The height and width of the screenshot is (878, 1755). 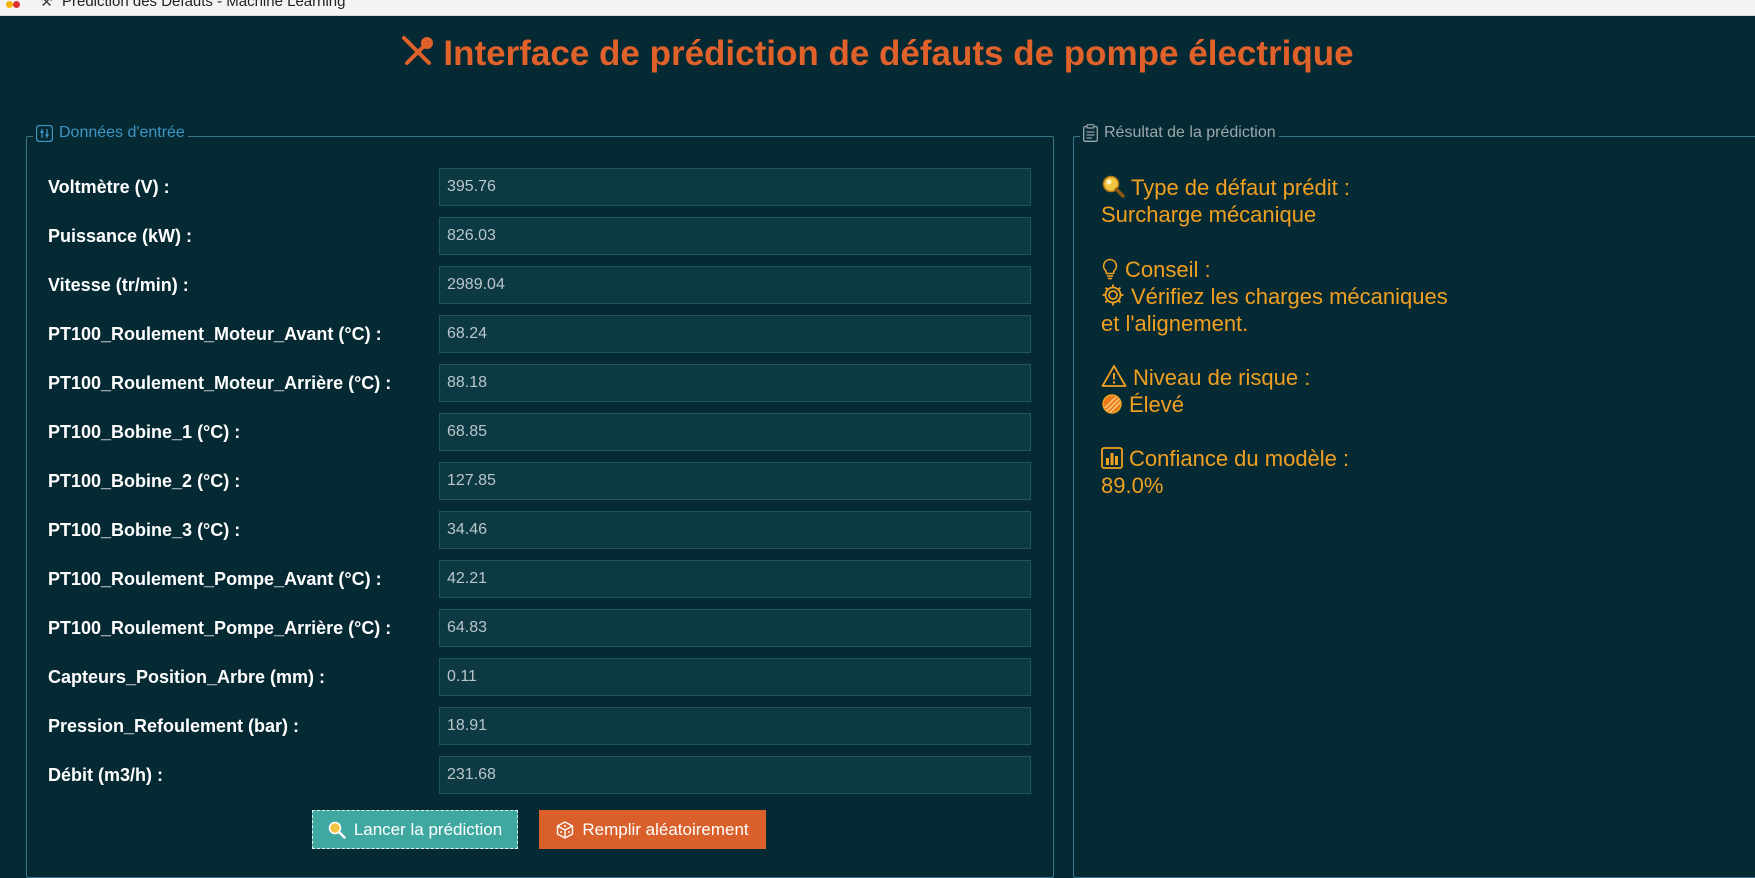 What do you see at coordinates (118, 285) in the screenshot?
I see `field-label: Vitesse (tr/min) :` at bounding box center [118, 285].